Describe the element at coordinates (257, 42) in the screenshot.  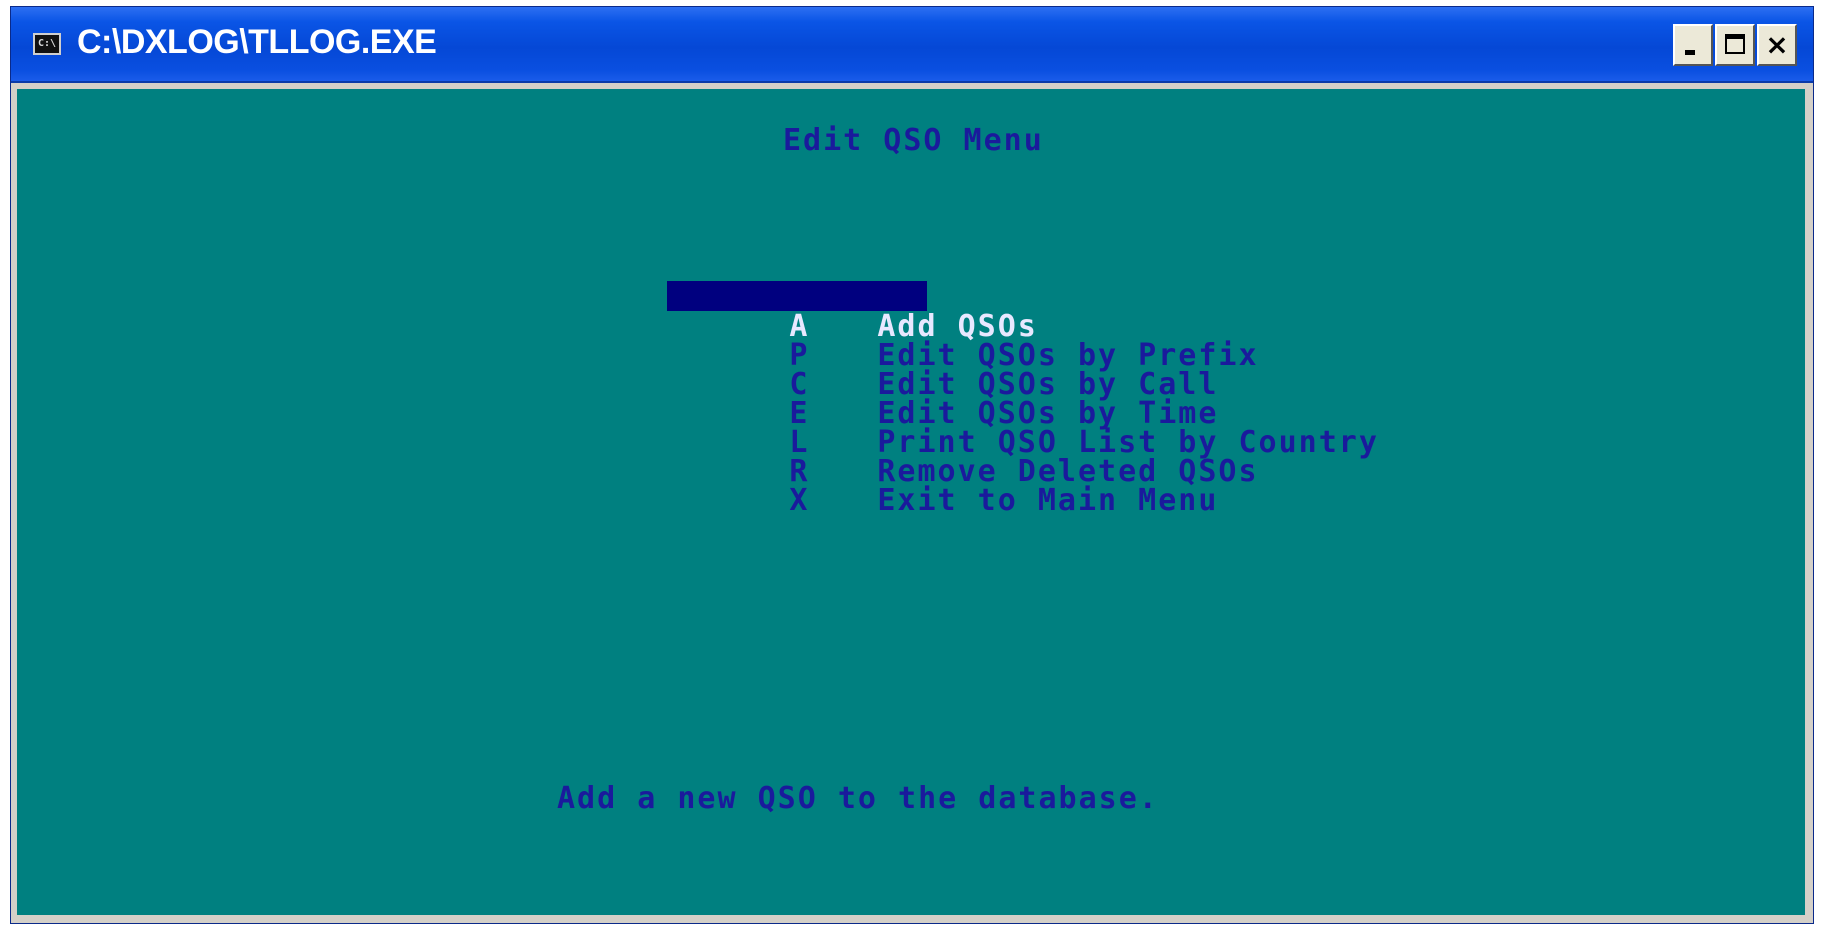
I see `window-title: C:\DXLOG\TLLOG.EXE` at that location.